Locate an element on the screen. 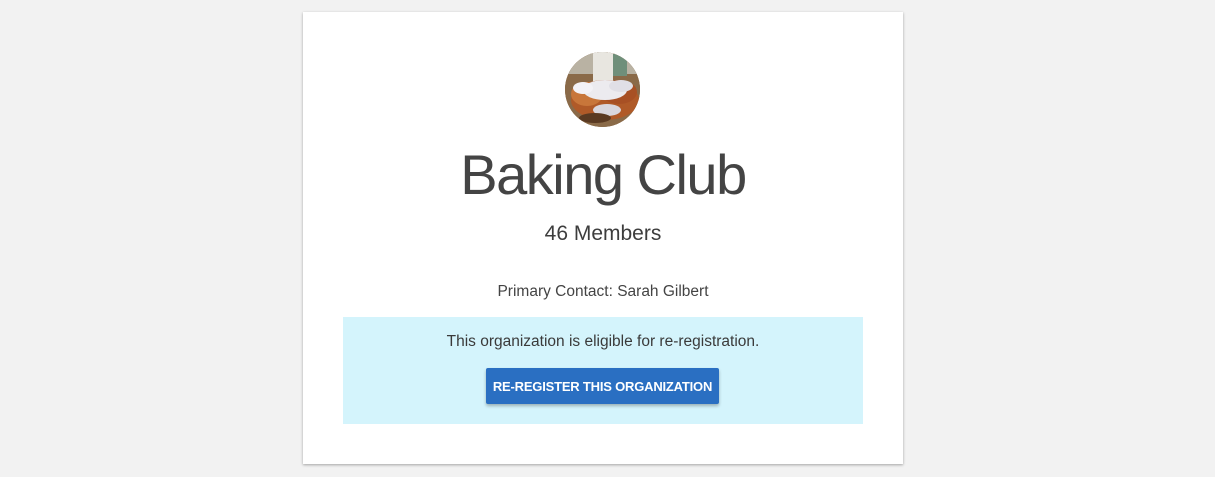 This screenshot has width=1215, height=477. organization-name: Baking Club is located at coordinates (603, 174).